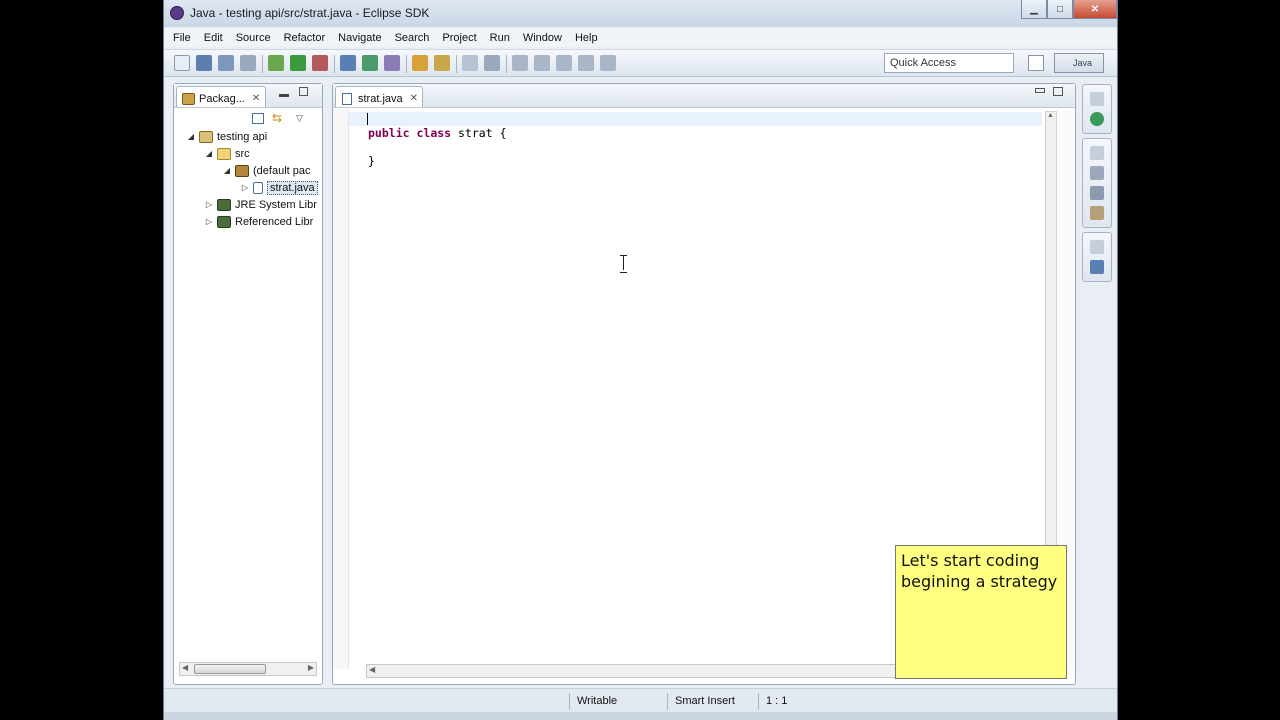 The width and height of the screenshot is (1280, 720). I want to click on code-line: }, so click(437, 161).